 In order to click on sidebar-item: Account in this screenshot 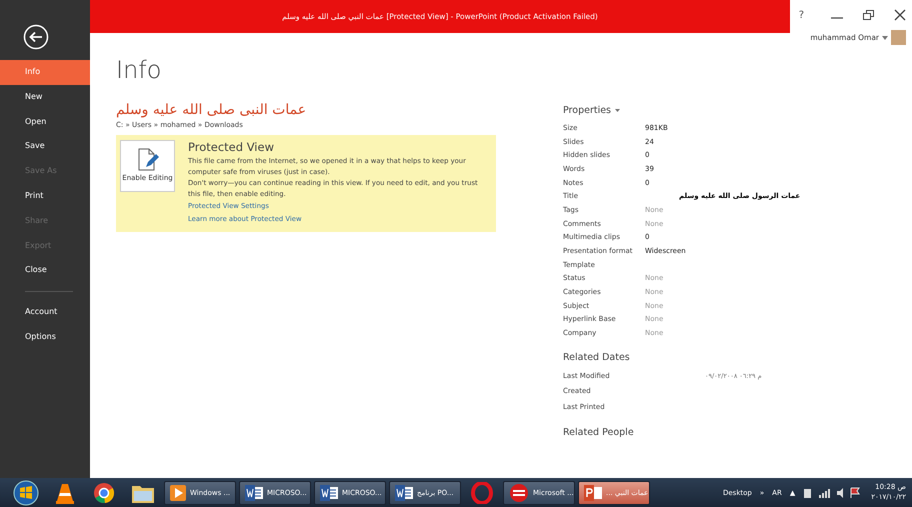, I will do `click(45, 312)`.